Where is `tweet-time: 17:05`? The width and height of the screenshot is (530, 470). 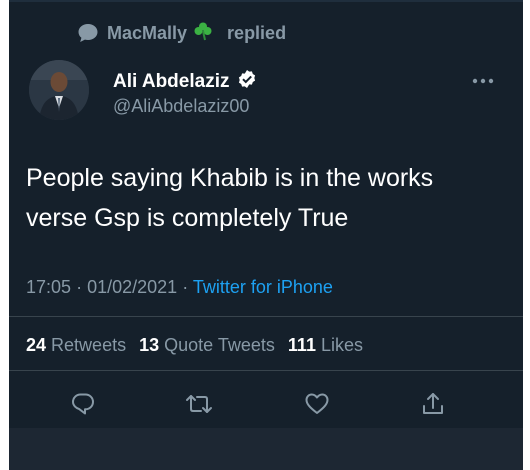
tweet-time: 17:05 is located at coordinates (48, 287).